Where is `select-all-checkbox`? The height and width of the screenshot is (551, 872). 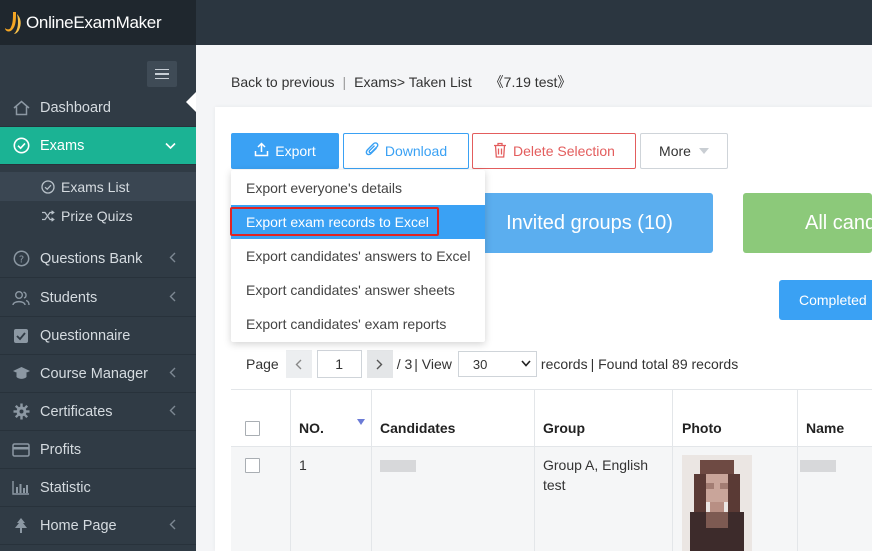
select-all-checkbox is located at coordinates (252, 428).